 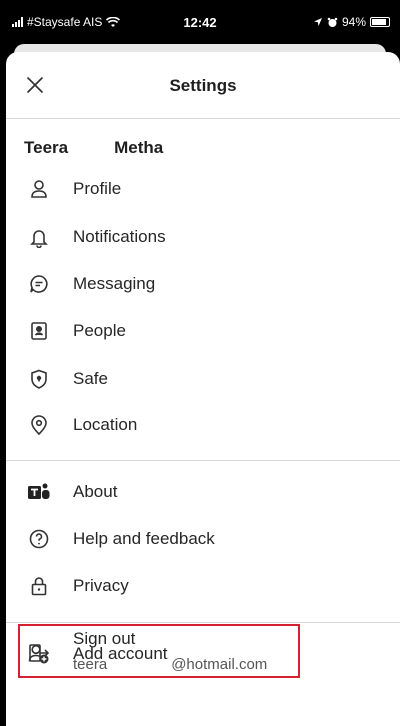 What do you see at coordinates (139, 147) in the screenshot?
I see `user-last-name: Metha` at bounding box center [139, 147].